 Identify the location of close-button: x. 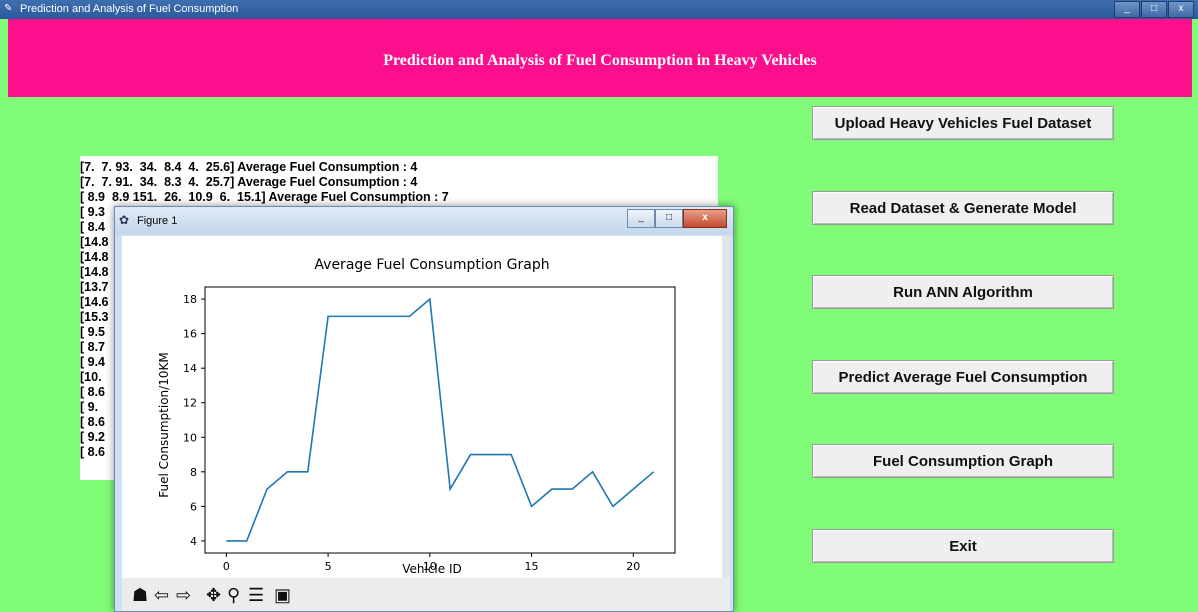
(1181, 9).